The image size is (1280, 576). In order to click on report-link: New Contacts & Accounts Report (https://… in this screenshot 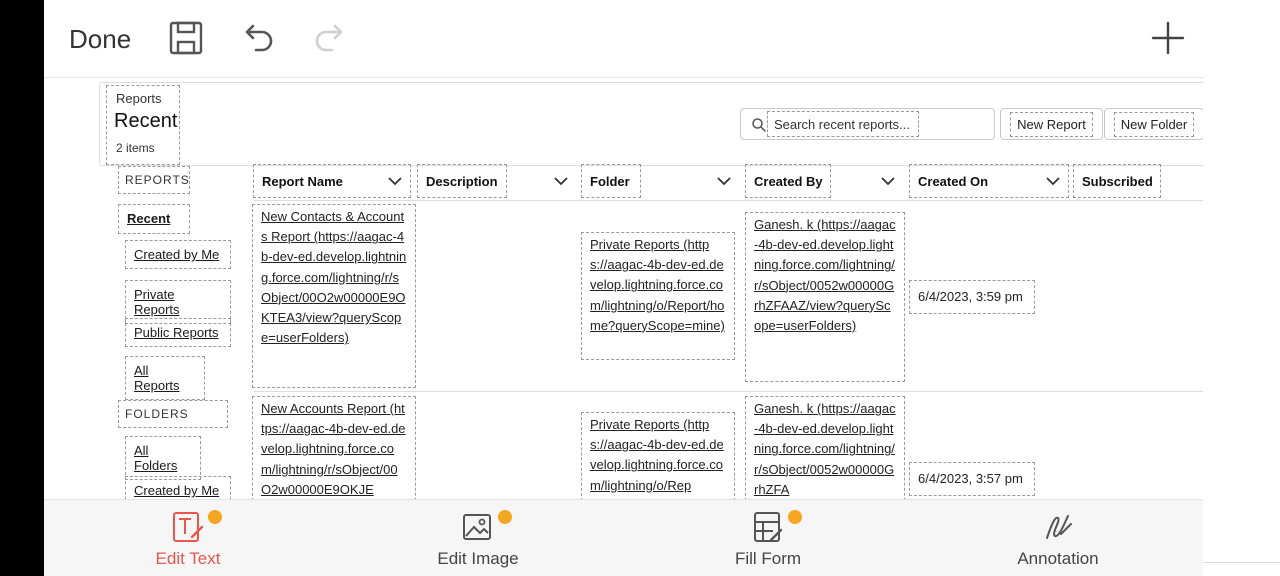, I will do `click(333, 277)`.